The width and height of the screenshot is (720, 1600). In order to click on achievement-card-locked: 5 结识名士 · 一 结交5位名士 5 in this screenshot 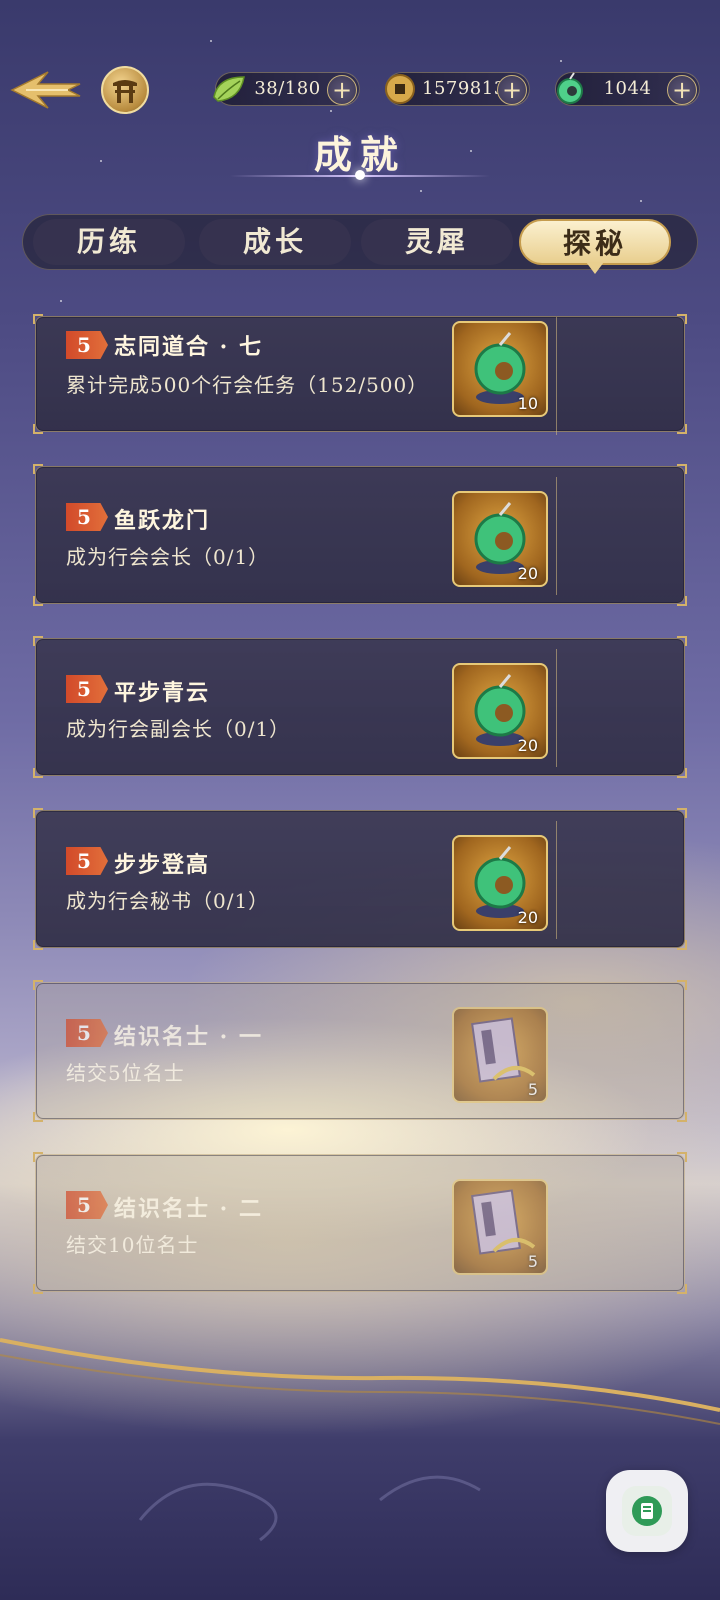, I will do `click(360, 1051)`.